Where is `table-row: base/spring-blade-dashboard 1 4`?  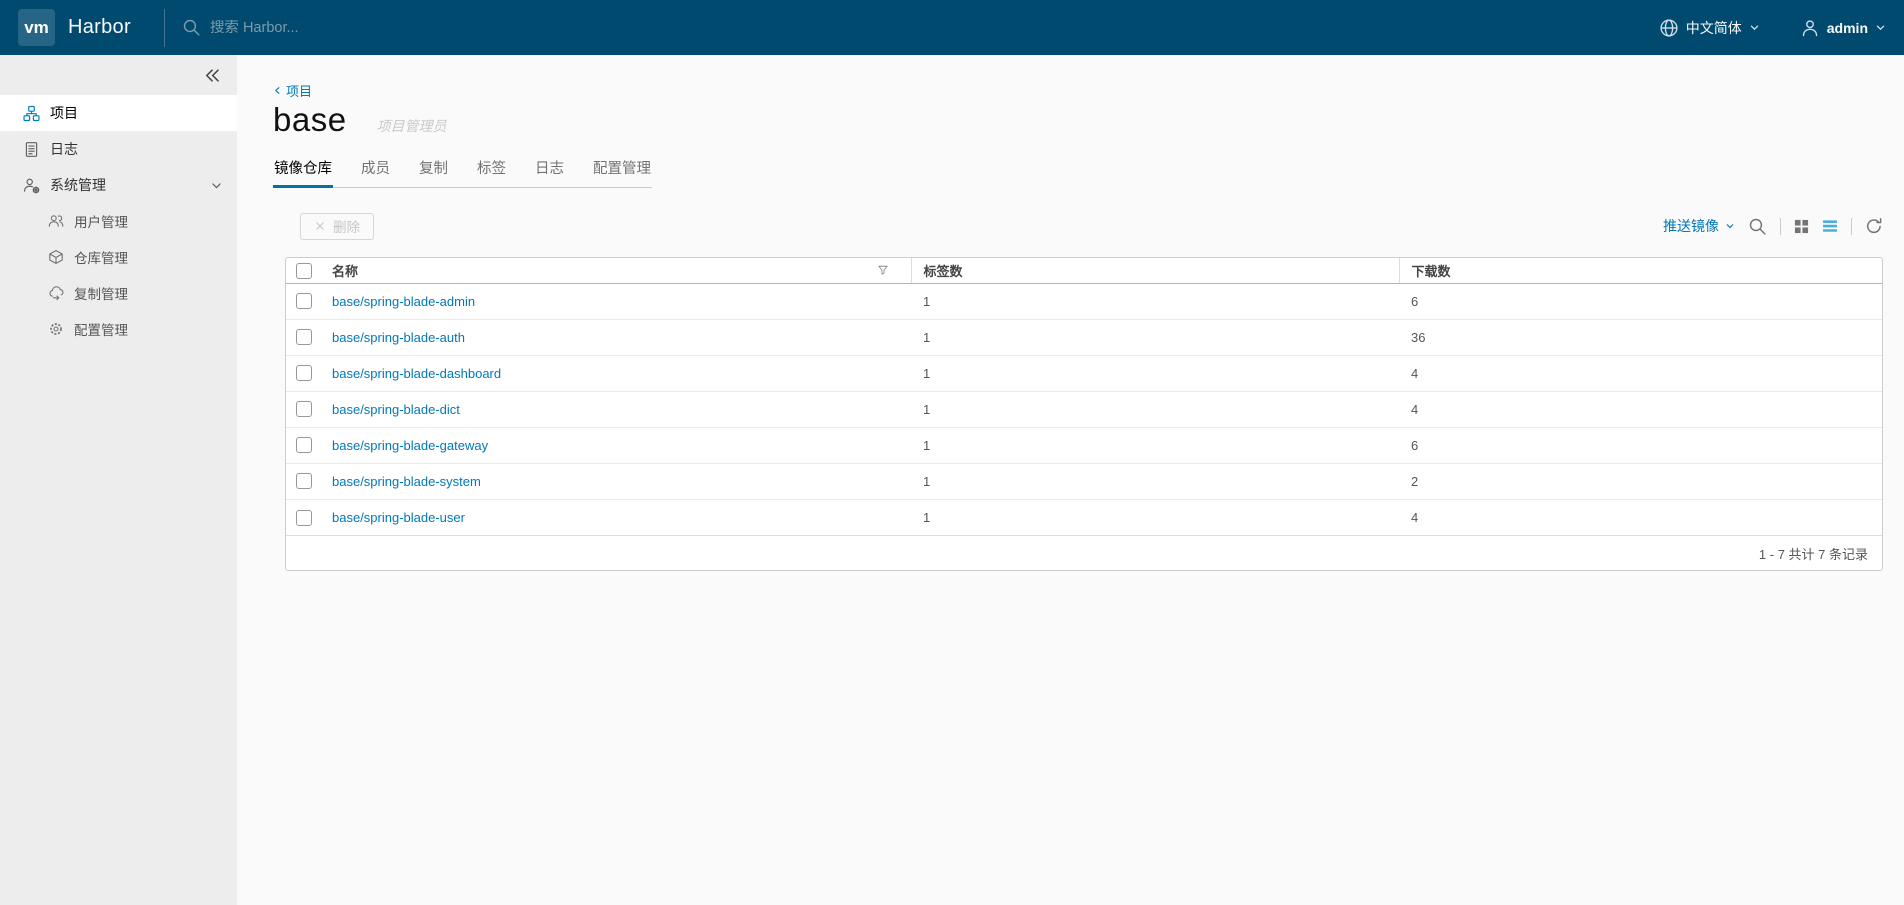
table-row: base/spring-blade-dashboard 1 4 is located at coordinates (1084, 373).